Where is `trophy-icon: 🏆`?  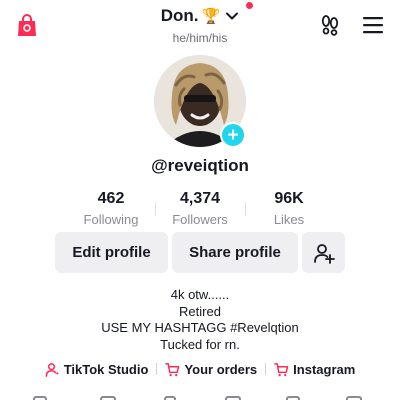 trophy-icon: 🏆 is located at coordinates (211, 16).